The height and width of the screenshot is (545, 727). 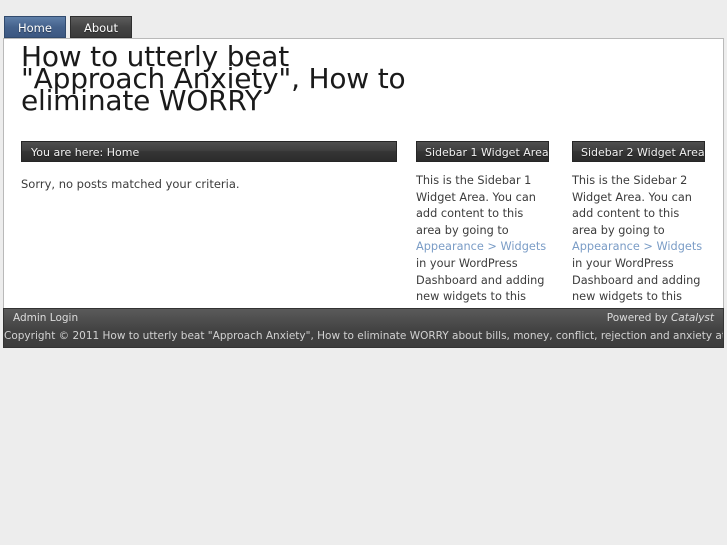 I want to click on nav-tab-about: About, so click(x=100, y=27).